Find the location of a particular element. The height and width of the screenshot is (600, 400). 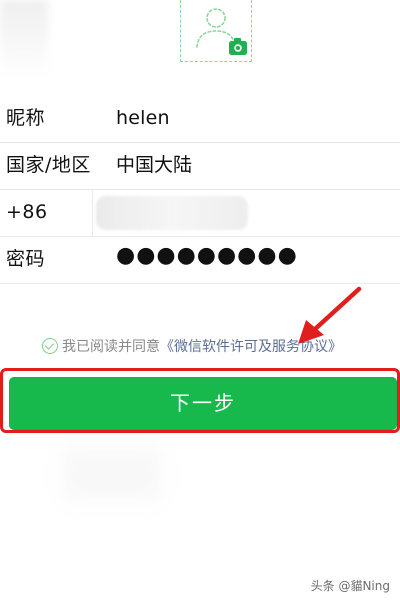

avatar-upload is located at coordinates (216, 31).